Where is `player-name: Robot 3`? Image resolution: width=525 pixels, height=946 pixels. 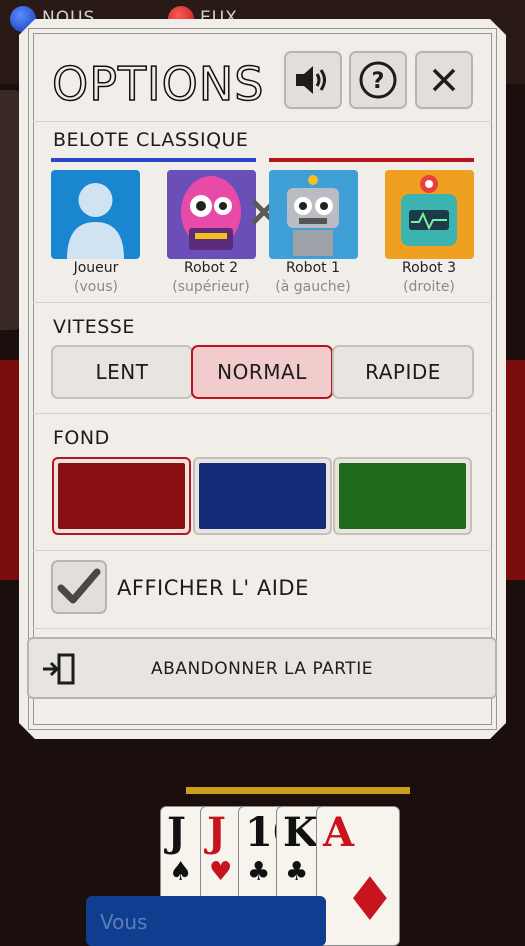
player-name: Robot 3 is located at coordinates (429, 268).